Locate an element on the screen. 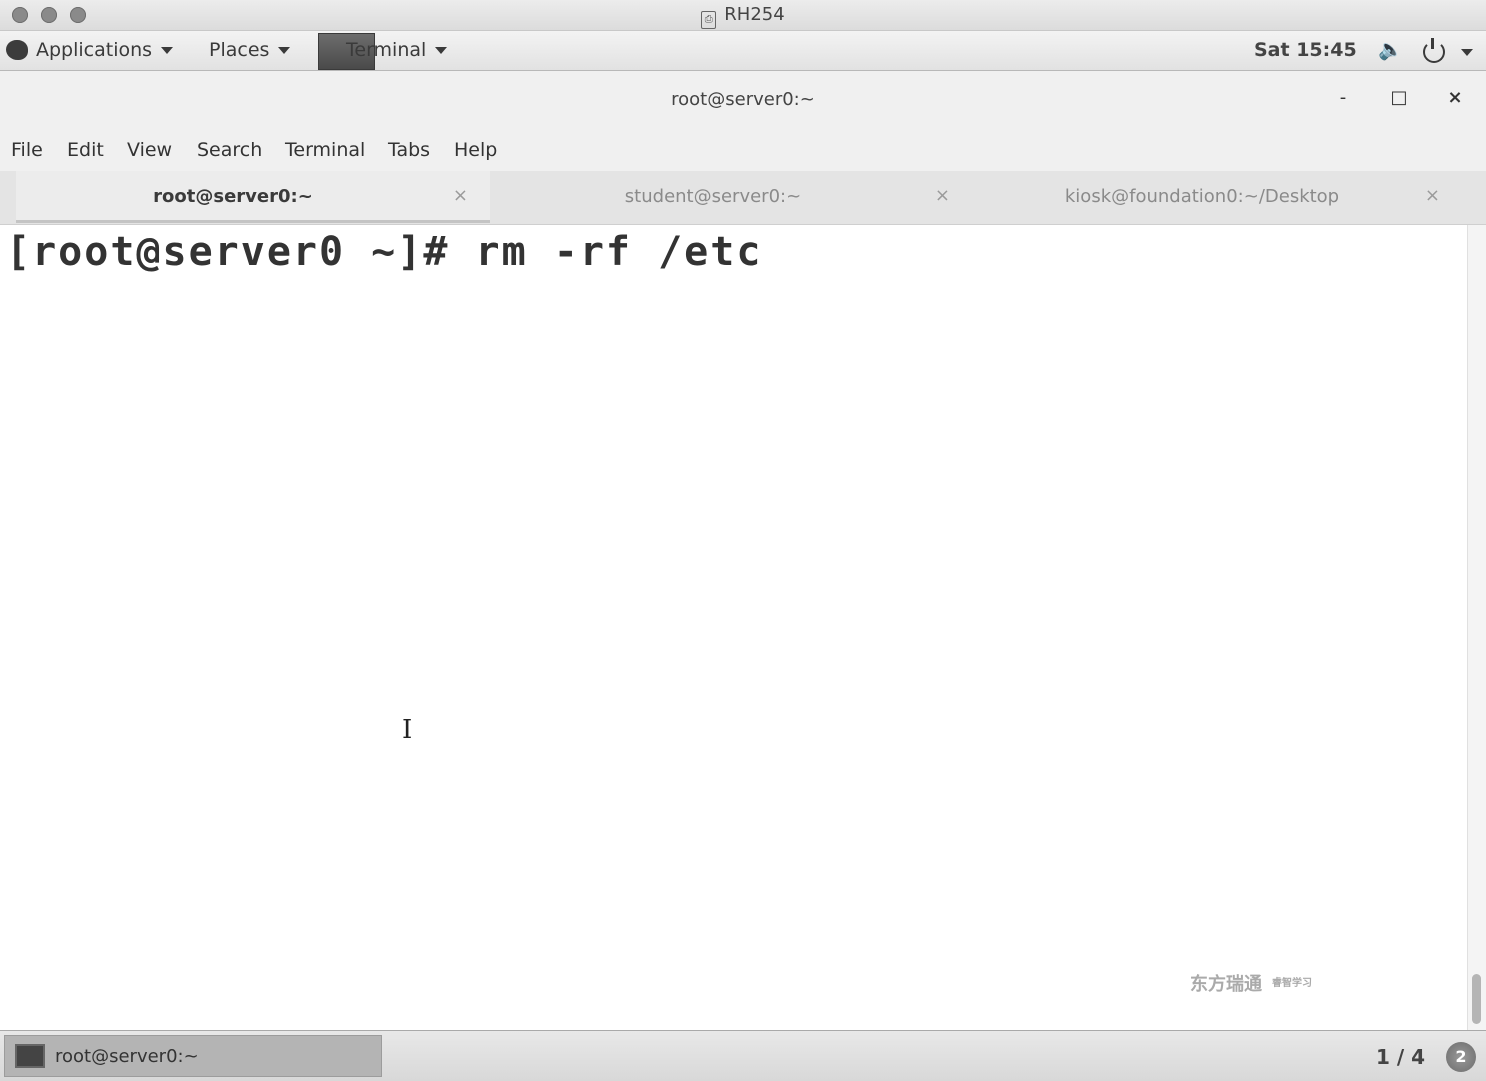  menu-file: File is located at coordinates (27, 150).